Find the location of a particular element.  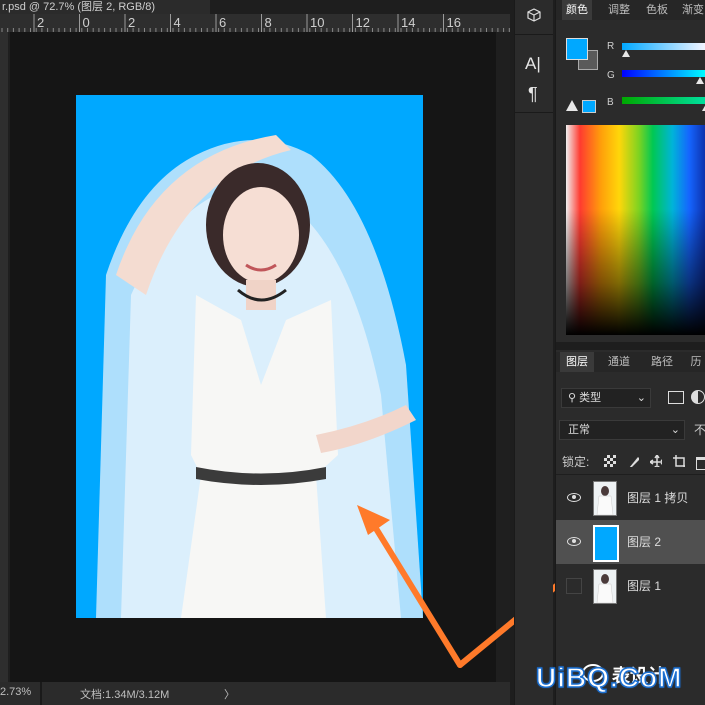

panel-tool-strip: A| ¶ is located at coordinates (533, 352).